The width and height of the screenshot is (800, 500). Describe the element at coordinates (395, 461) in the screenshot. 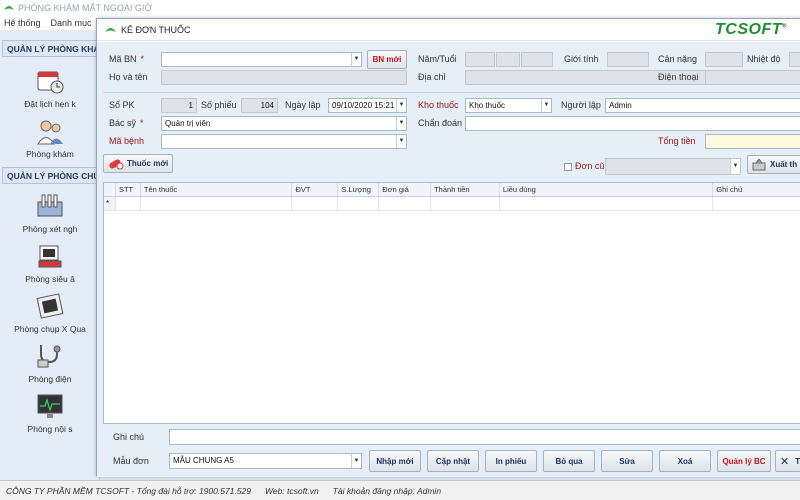

I see `nhap-moi-button: Nhập mới` at that location.